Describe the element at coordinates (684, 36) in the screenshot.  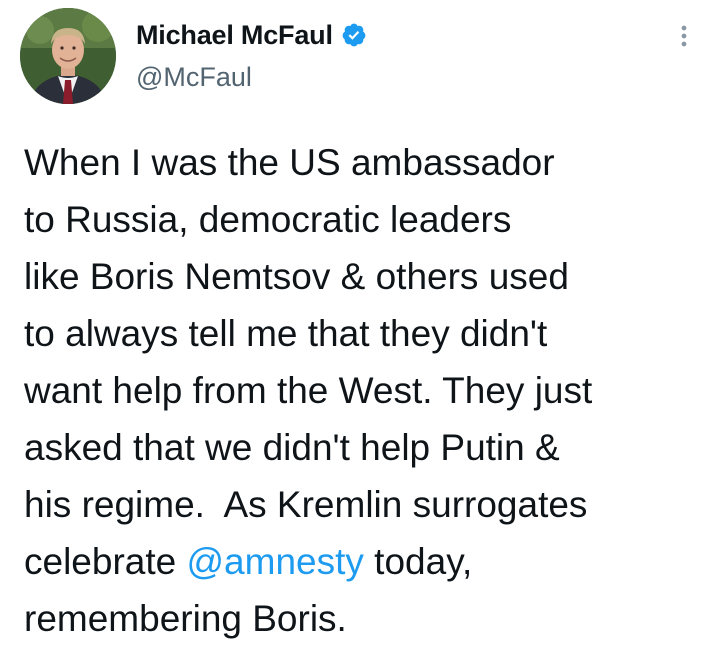
I see `more-options-icon` at that location.